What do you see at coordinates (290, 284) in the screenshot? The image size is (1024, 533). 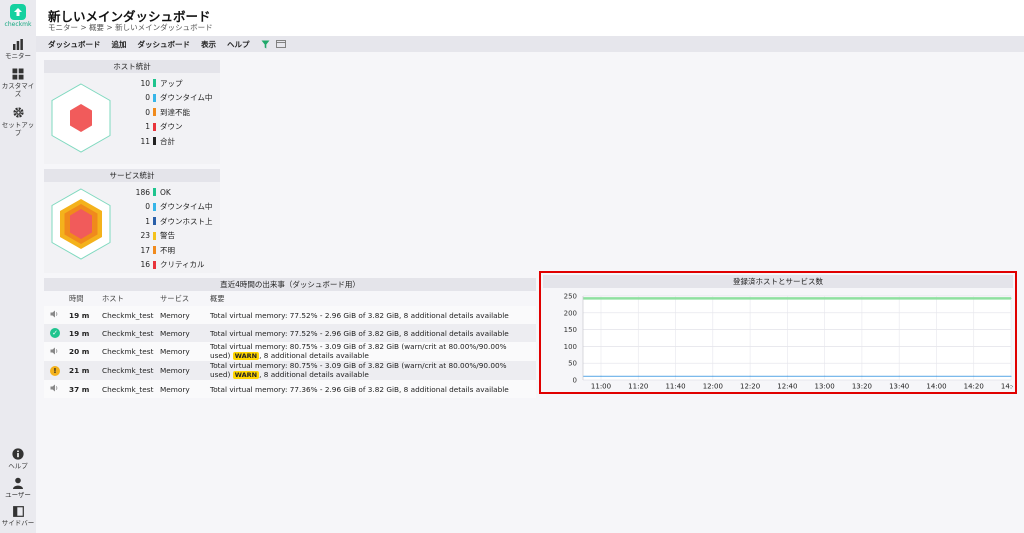 I see `dashlet-title: 直近4時間の出来事（ダッシュボード用）` at bounding box center [290, 284].